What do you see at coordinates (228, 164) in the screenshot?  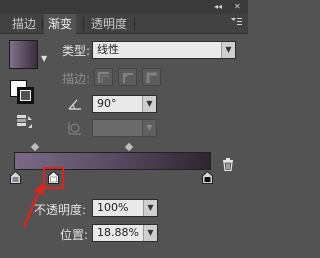 I see `trash-icon` at bounding box center [228, 164].